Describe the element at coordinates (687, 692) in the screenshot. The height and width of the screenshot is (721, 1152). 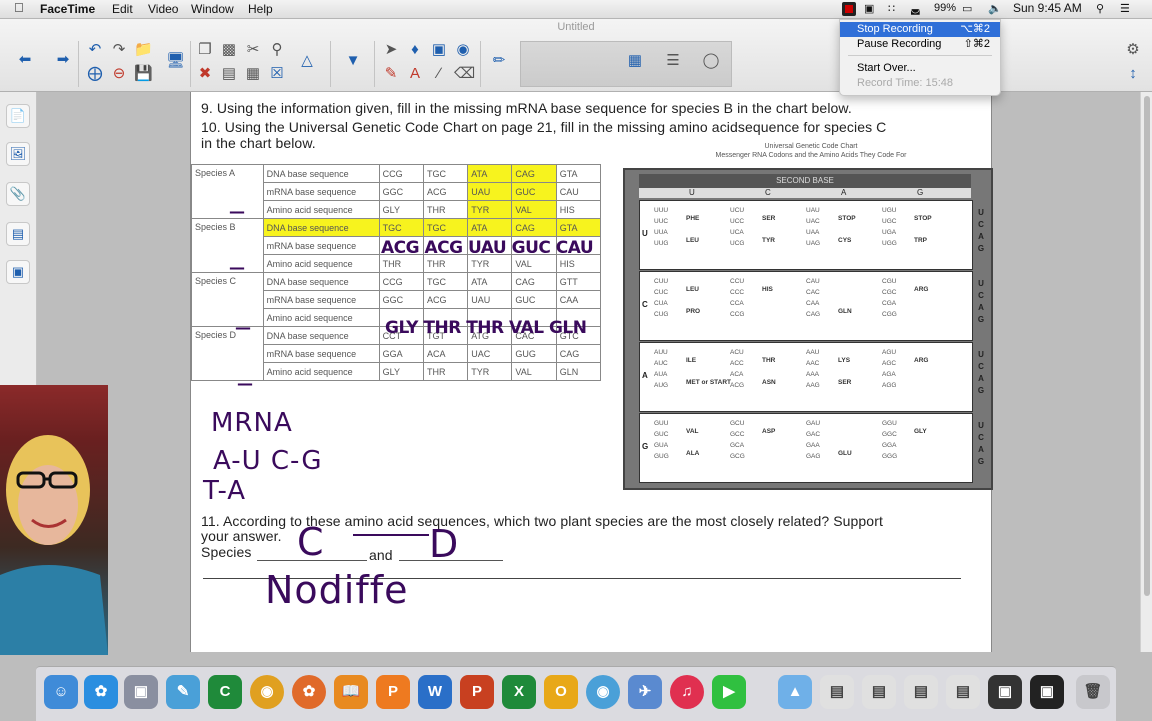
I see `itunes-icon: ♫` at that location.